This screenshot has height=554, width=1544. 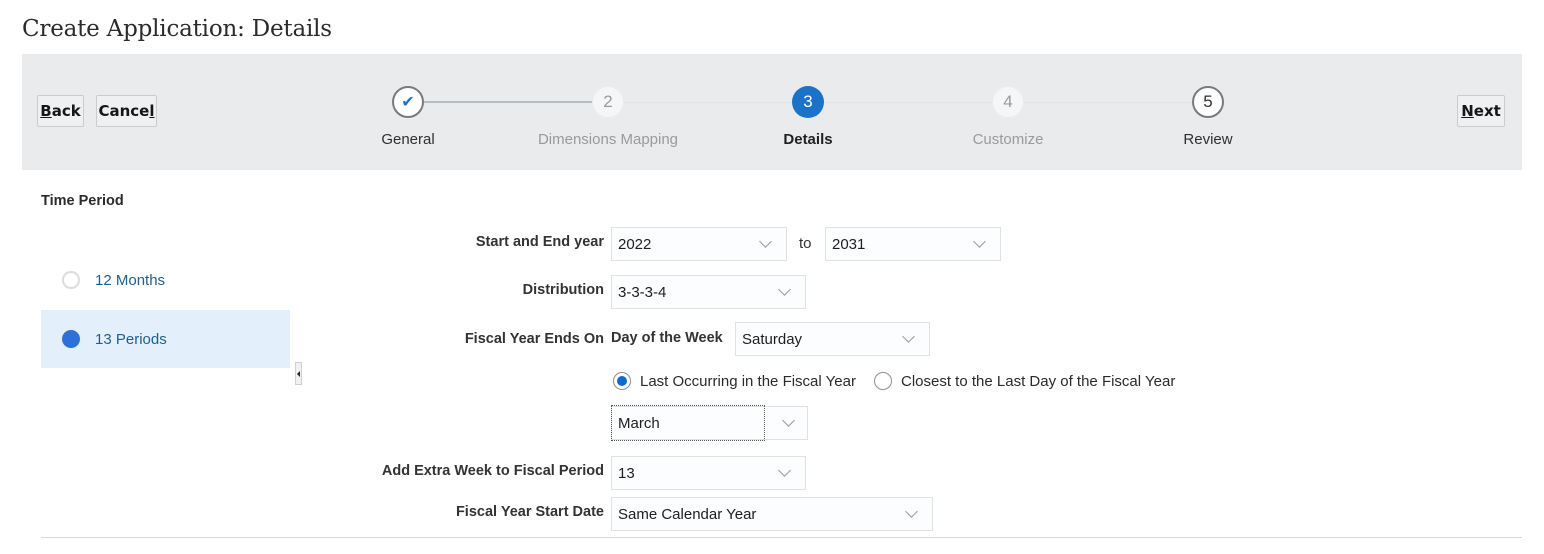 I want to click on month-select: March, so click(x=709, y=423).